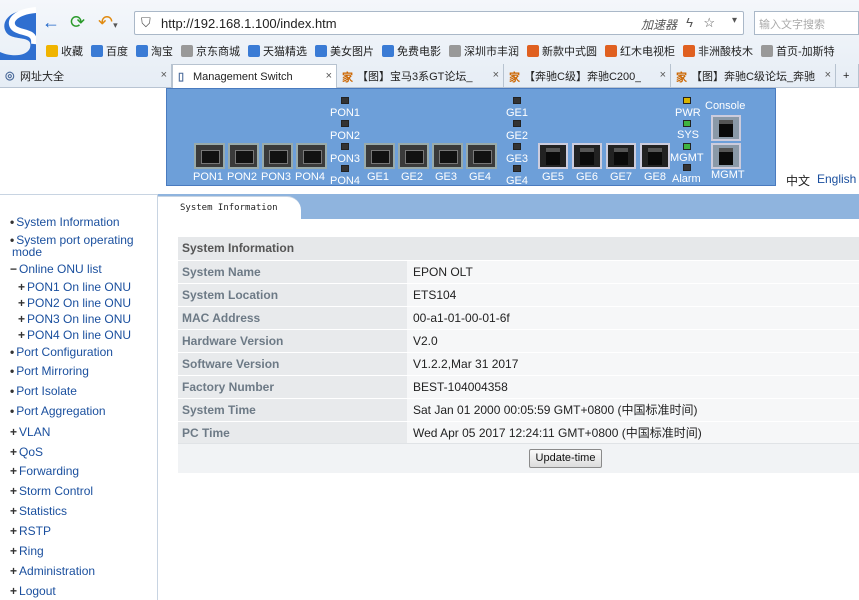 The height and width of the screenshot is (600, 859). What do you see at coordinates (74, 287) in the screenshot?
I see `sidebar-item: + PON1 On line ONU` at bounding box center [74, 287].